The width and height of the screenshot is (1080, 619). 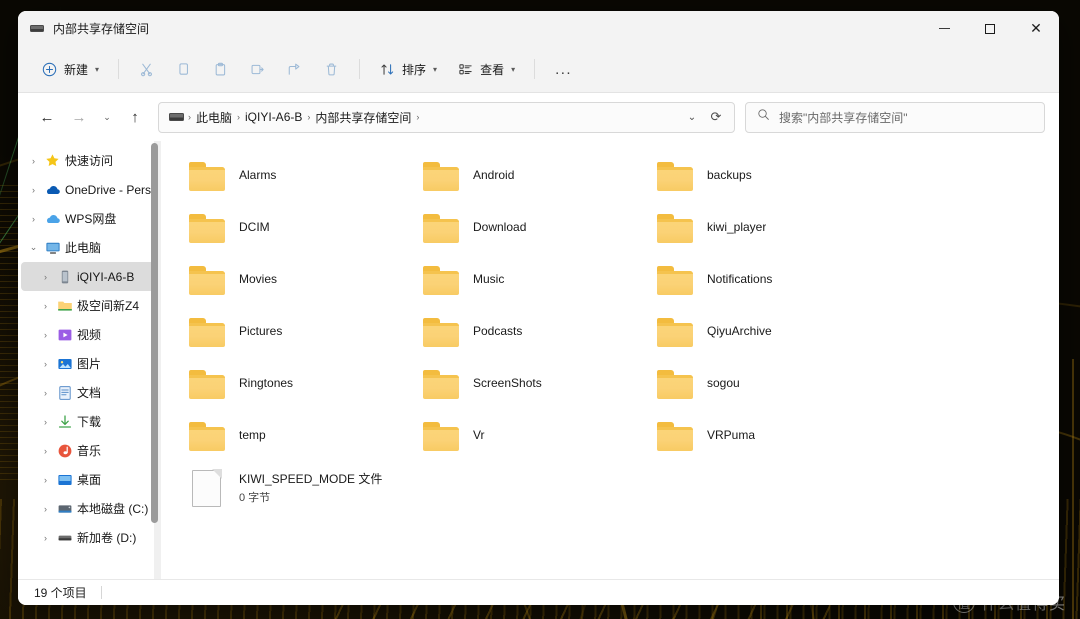 I want to click on scissors-icon, so click(x=146, y=69).